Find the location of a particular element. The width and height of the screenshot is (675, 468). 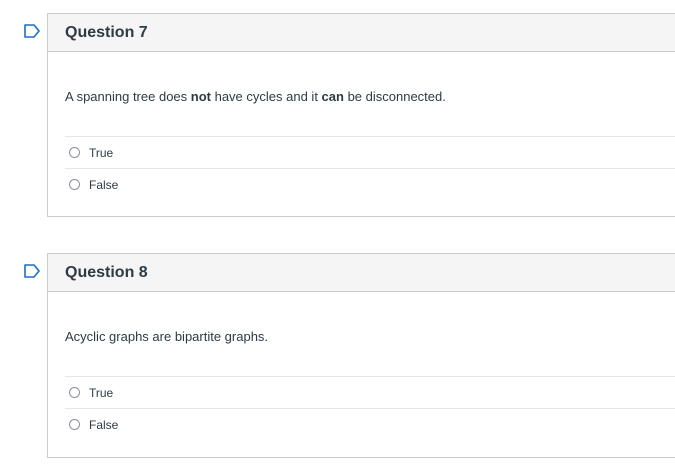

question-7-answer-false: False is located at coordinates (370, 184).